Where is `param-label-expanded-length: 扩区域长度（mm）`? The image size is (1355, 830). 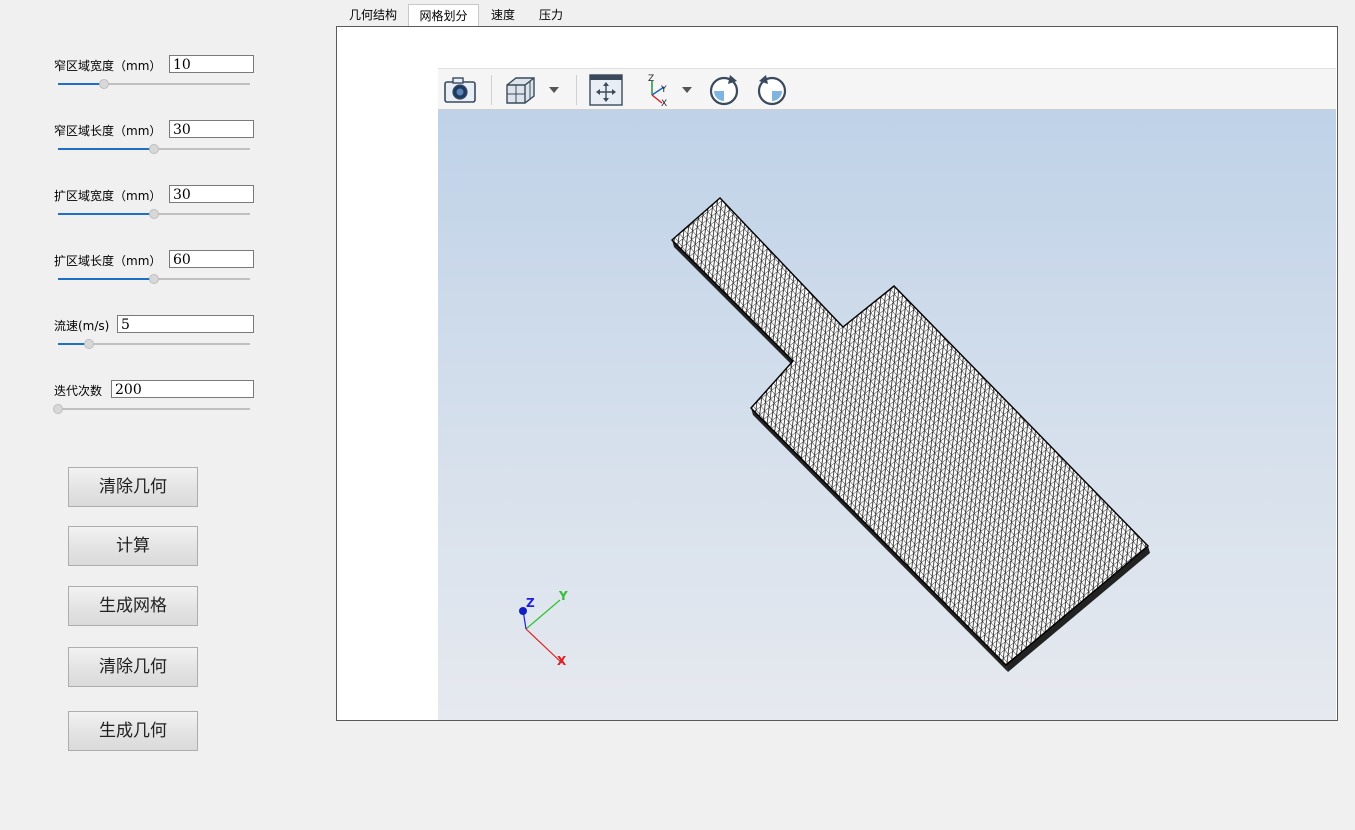 param-label-expanded-length: 扩区域长度（mm） is located at coordinates (108, 261).